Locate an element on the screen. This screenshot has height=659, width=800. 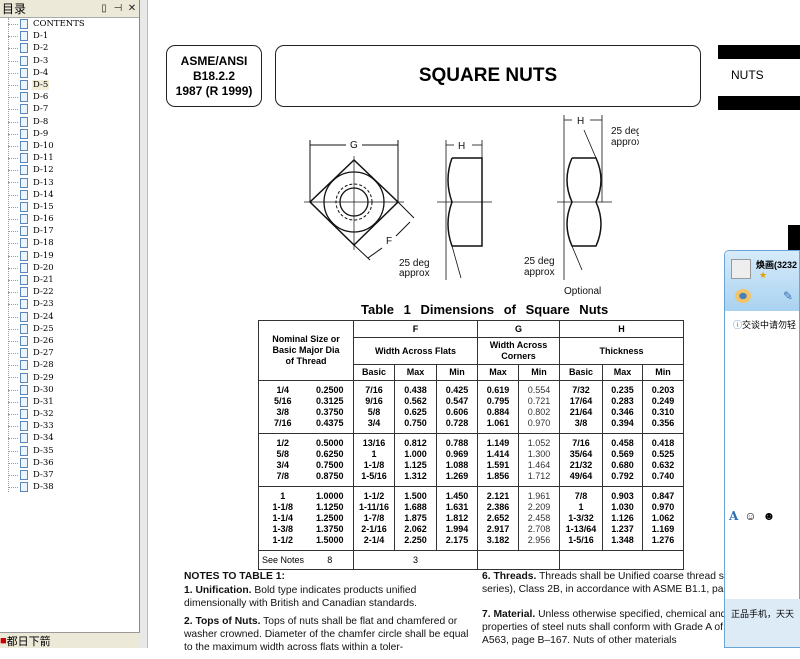
splitter is located at coordinates (144, 324).